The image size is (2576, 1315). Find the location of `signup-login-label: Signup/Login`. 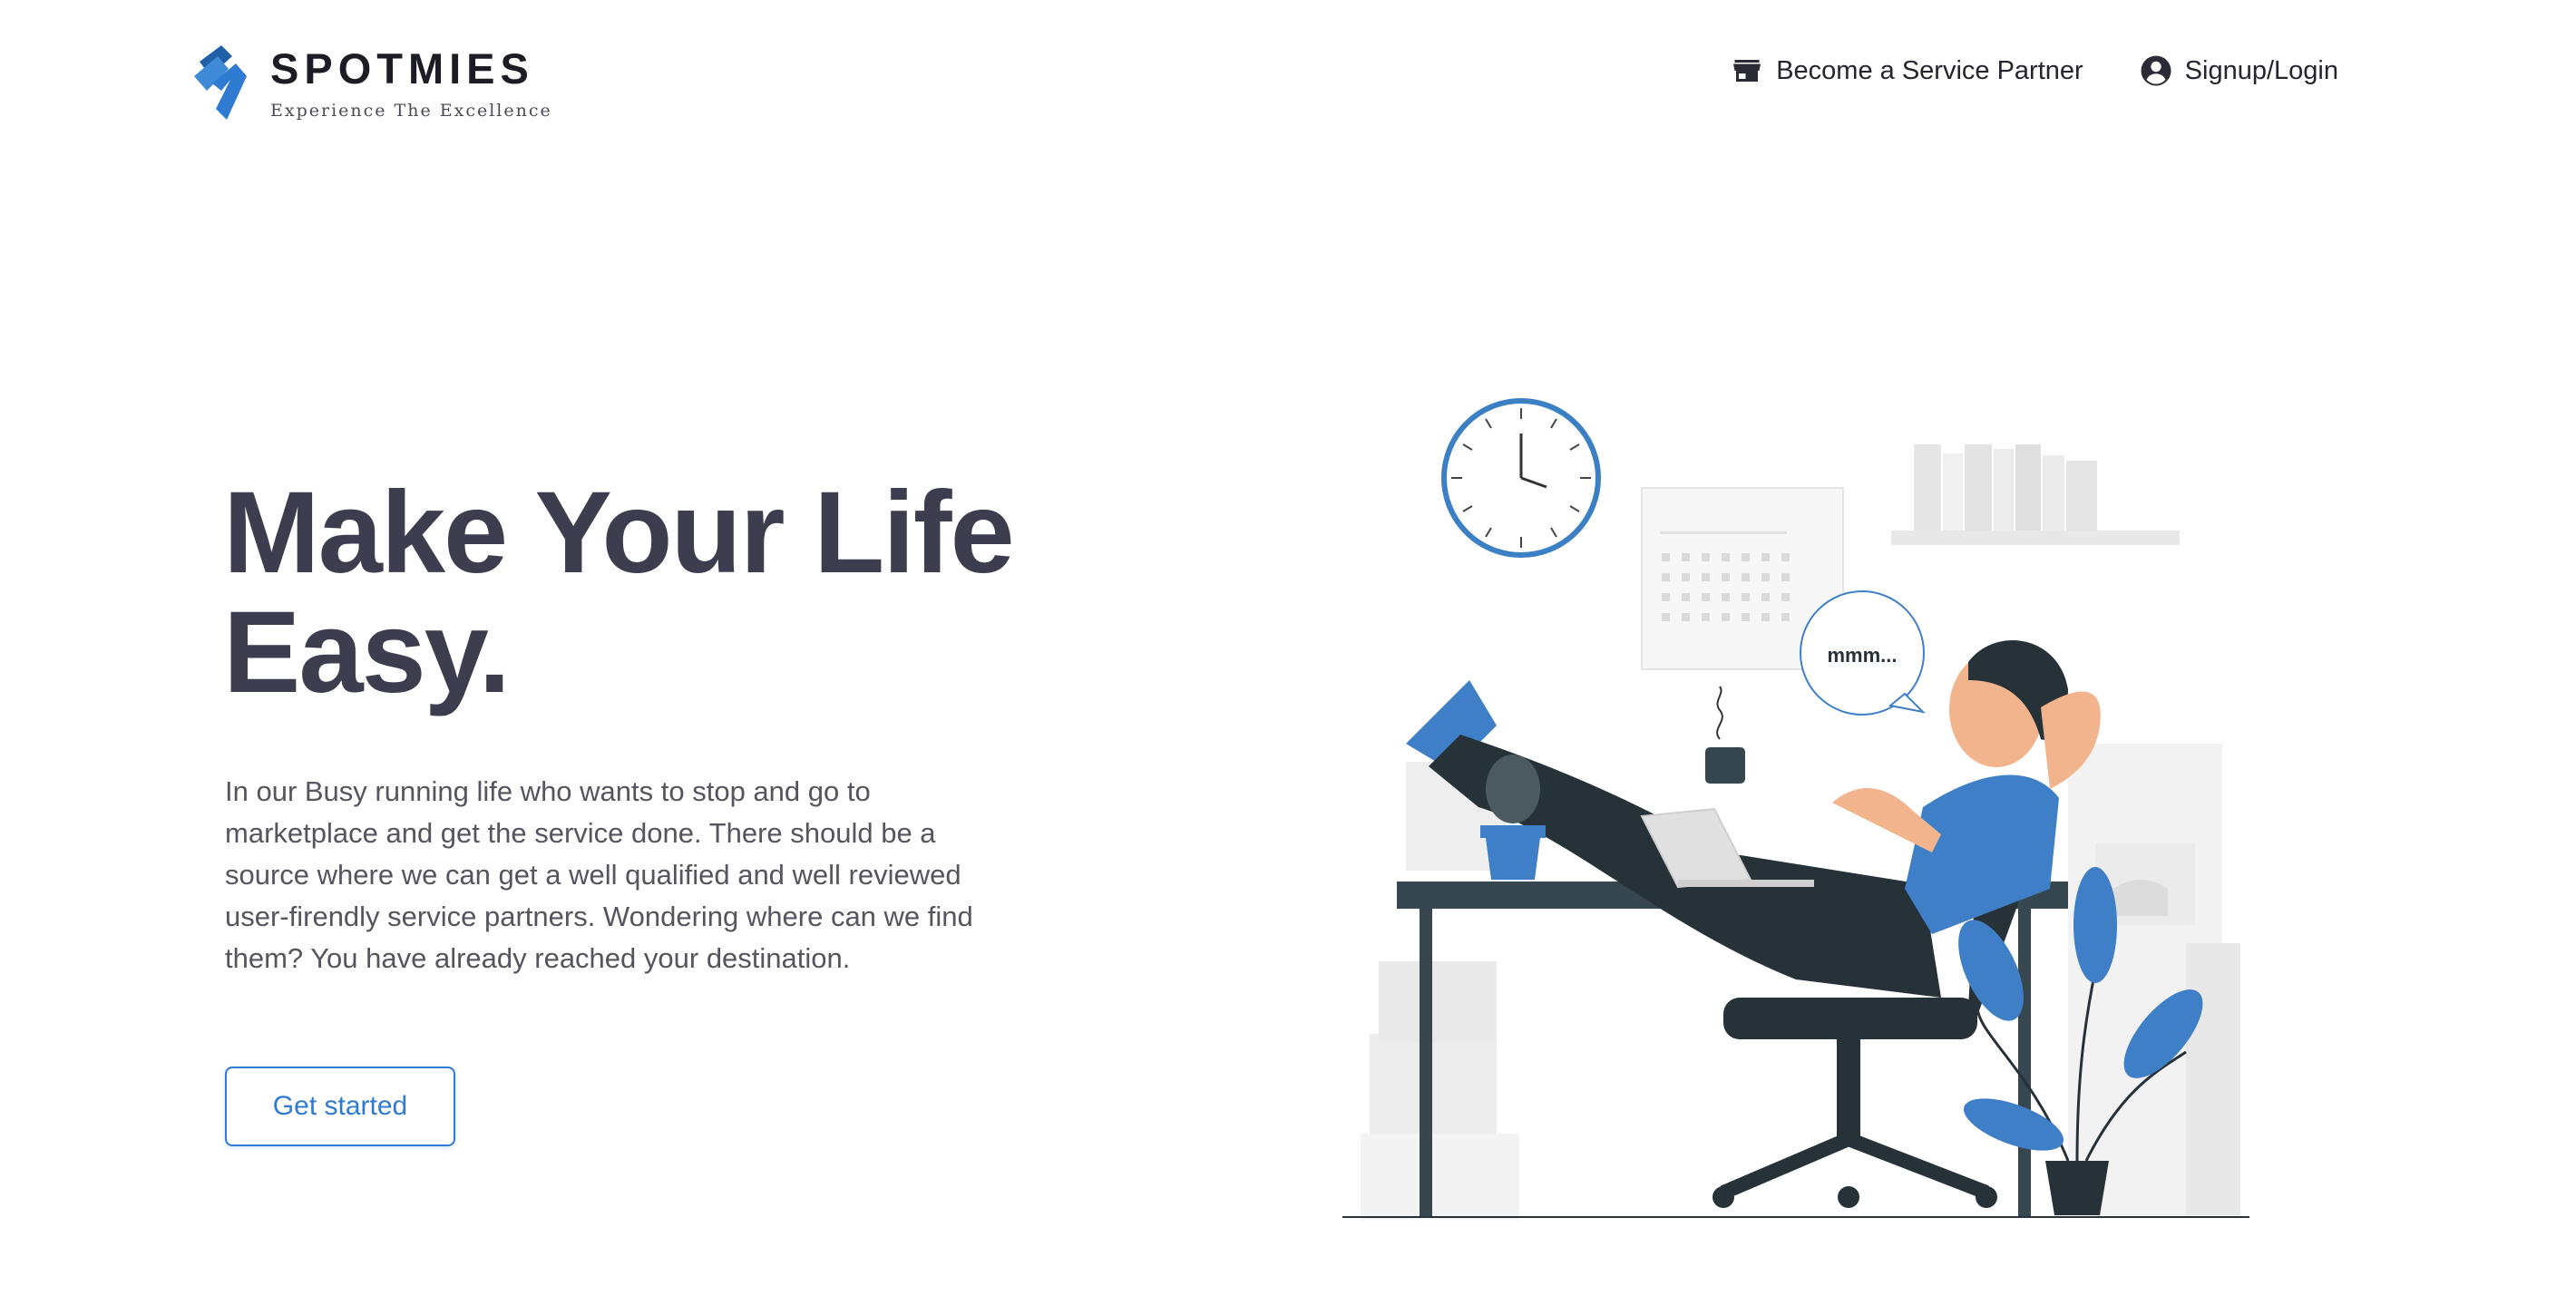

signup-login-label: Signup/Login is located at coordinates (2261, 70).